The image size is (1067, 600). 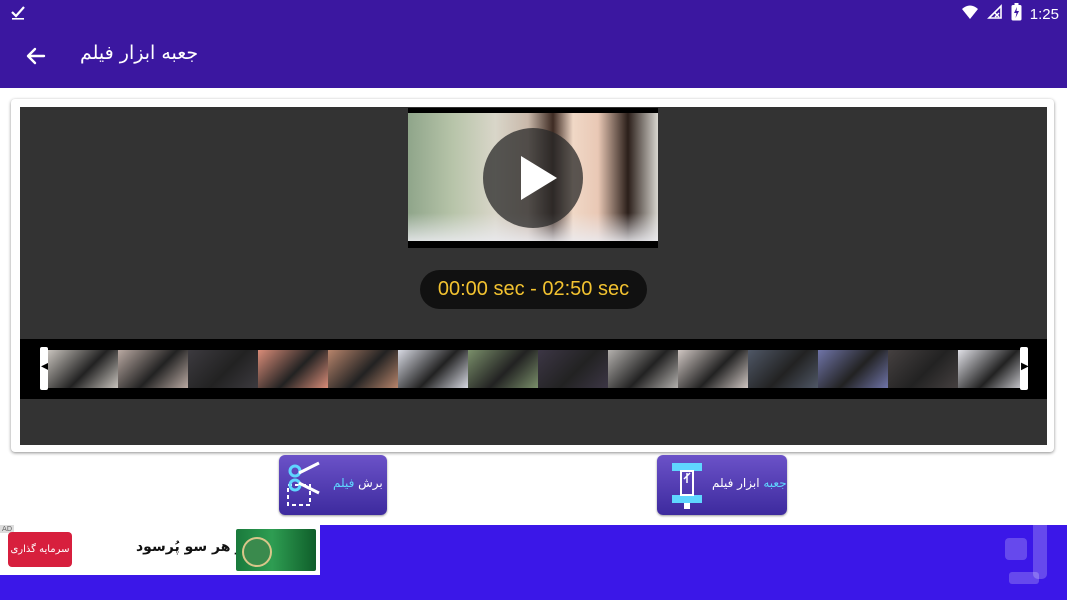 What do you see at coordinates (533, 289) in the screenshot?
I see `time-range-label: 00:00 sec - 02:50 sec` at bounding box center [533, 289].